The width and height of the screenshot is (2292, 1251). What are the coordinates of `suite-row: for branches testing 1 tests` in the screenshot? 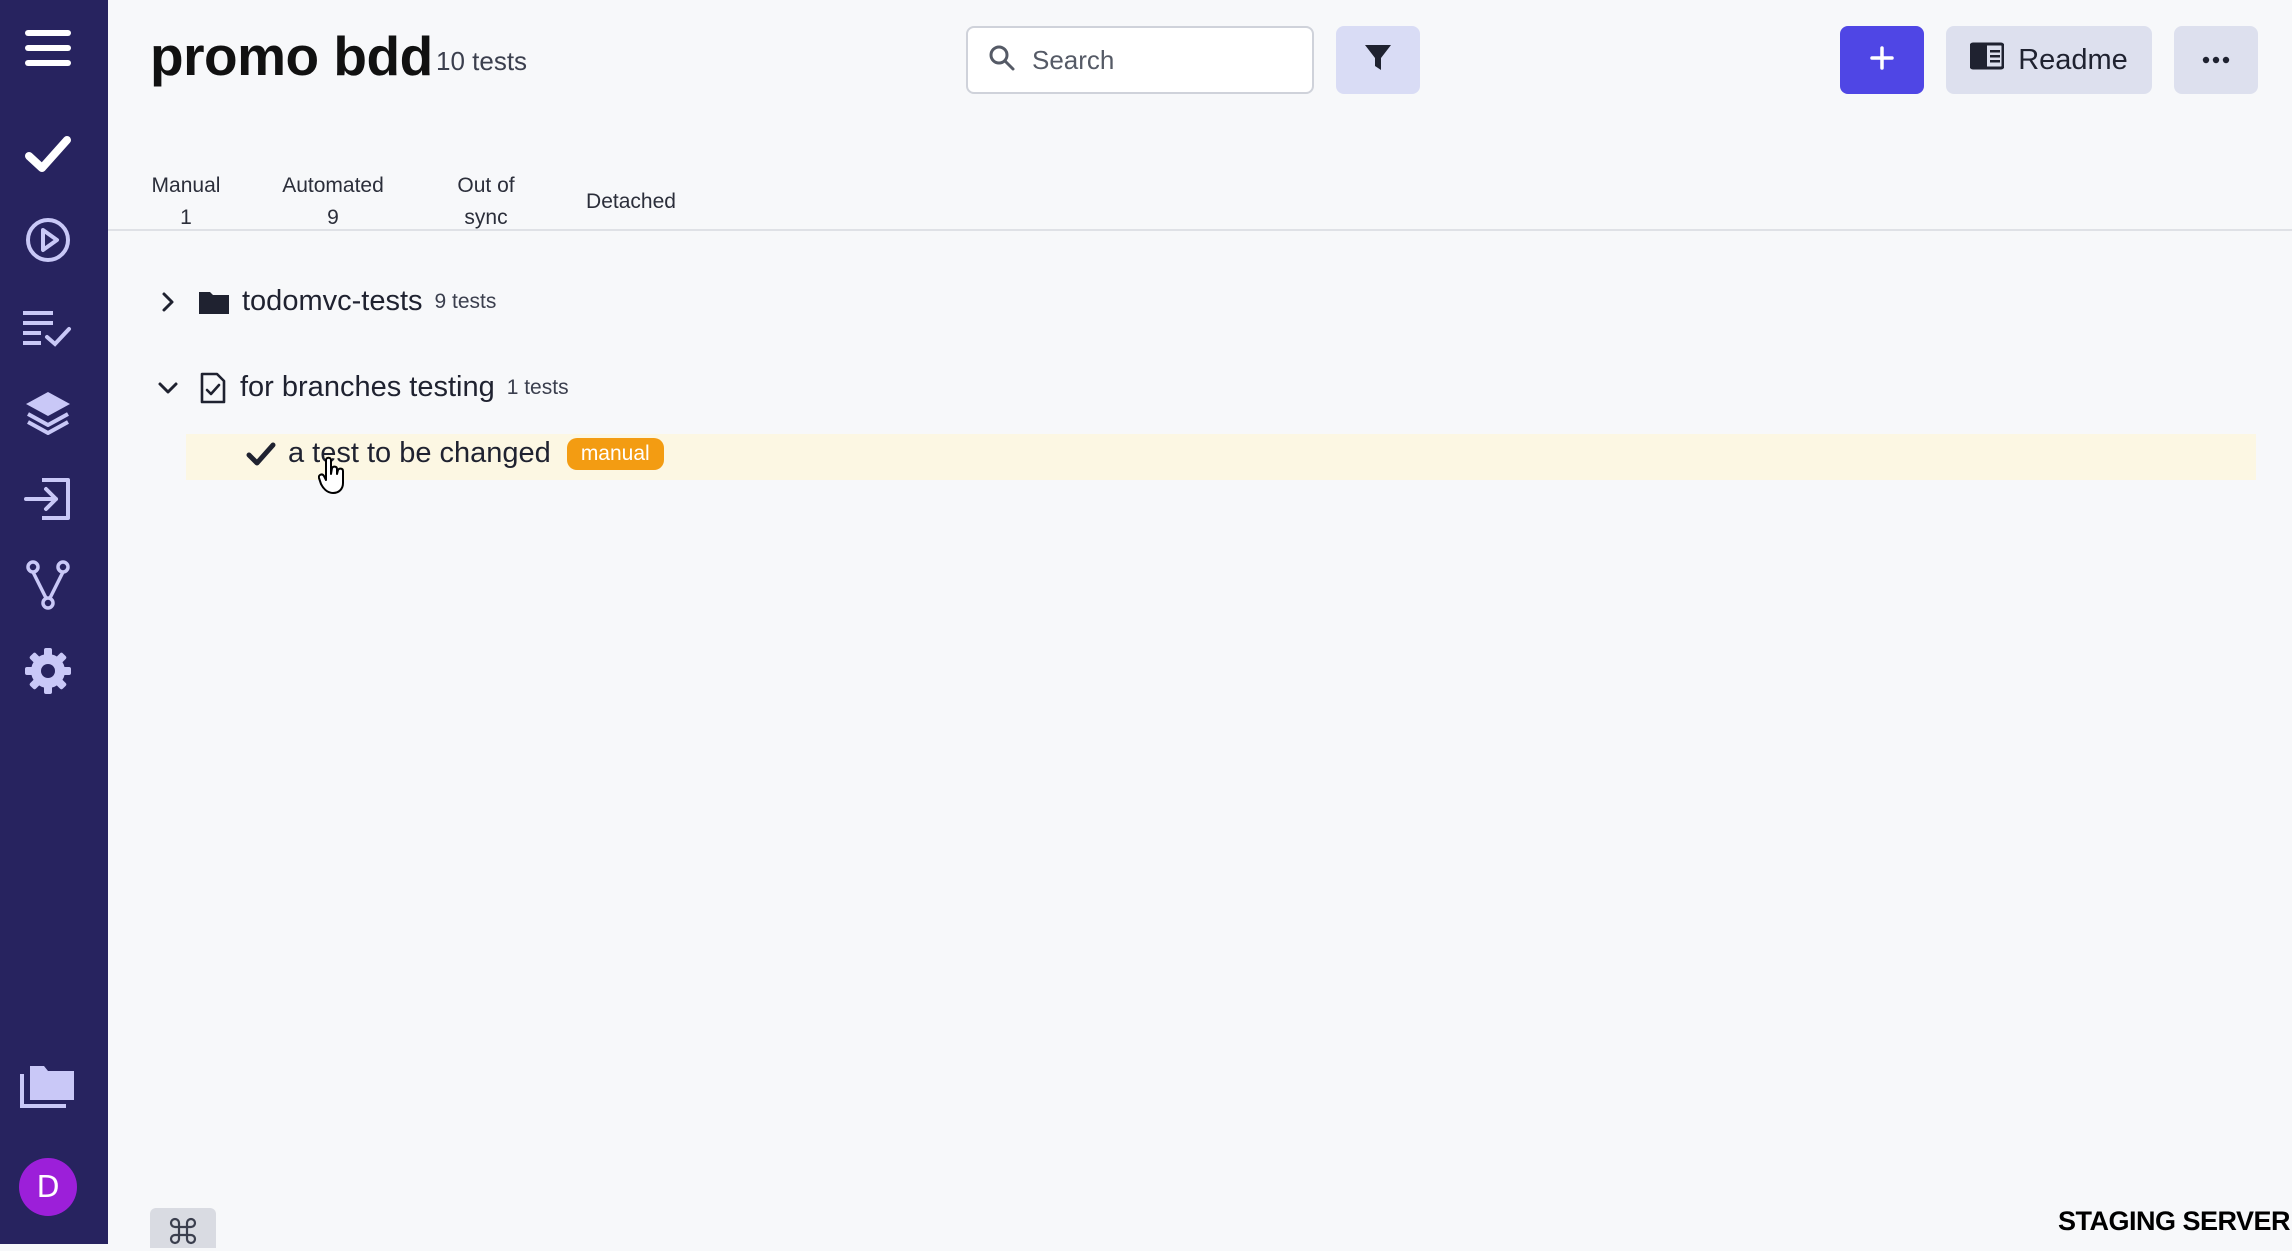 It's located at (362, 387).